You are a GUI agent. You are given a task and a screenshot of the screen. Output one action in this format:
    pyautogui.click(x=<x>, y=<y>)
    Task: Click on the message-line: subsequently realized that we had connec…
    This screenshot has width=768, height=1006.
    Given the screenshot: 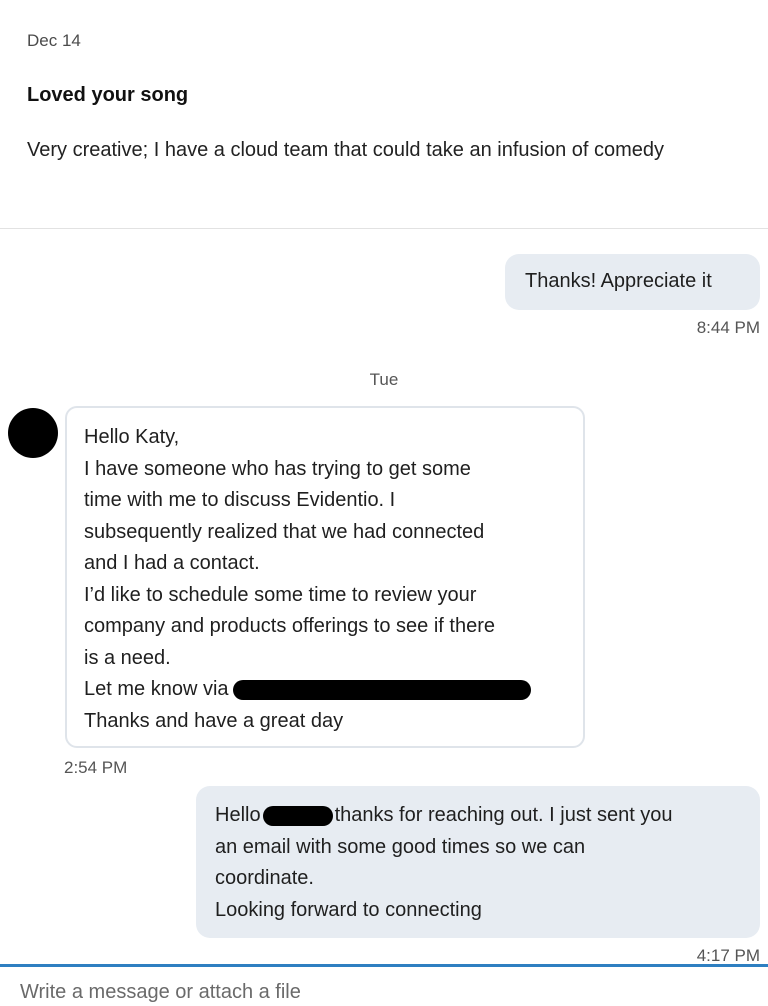 What is the action you would take?
    pyautogui.click(x=284, y=531)
    